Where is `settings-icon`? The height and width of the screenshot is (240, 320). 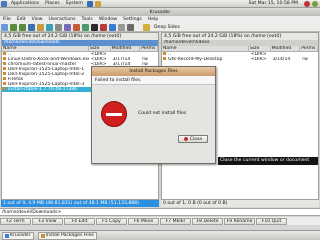
settings-icon is located at coordinates (130, 27).